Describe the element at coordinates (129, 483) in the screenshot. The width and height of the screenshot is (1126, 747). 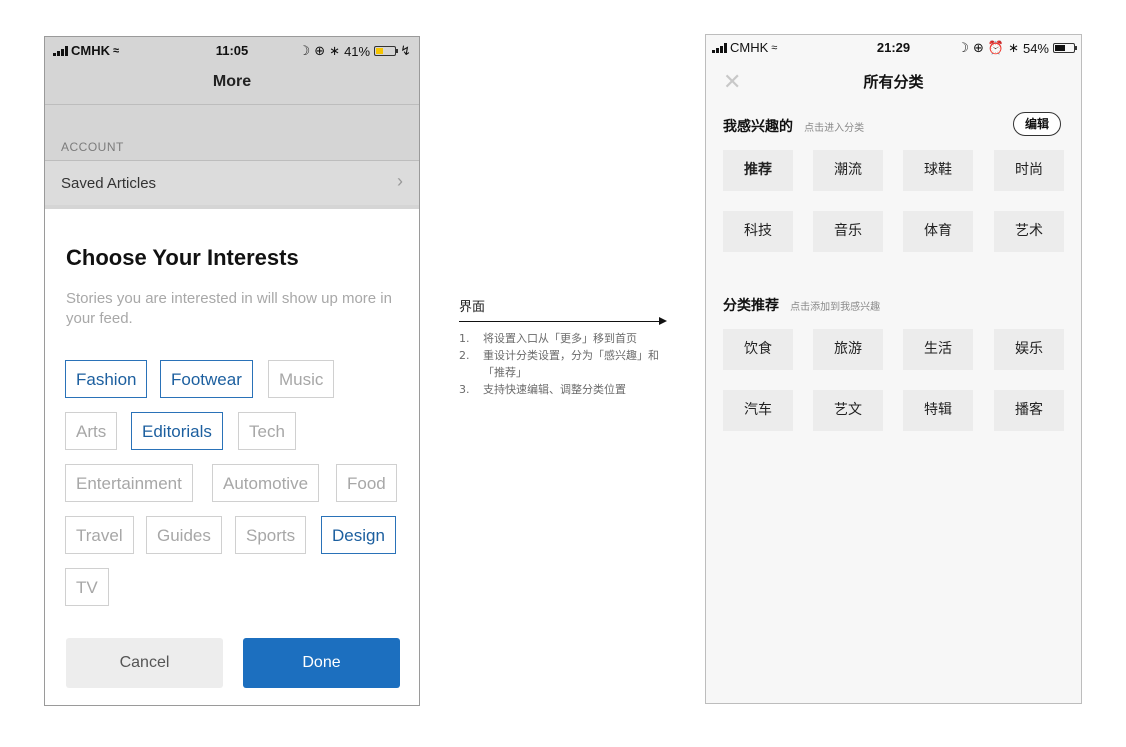
I see `interest-chip: Entertainment` at that location.